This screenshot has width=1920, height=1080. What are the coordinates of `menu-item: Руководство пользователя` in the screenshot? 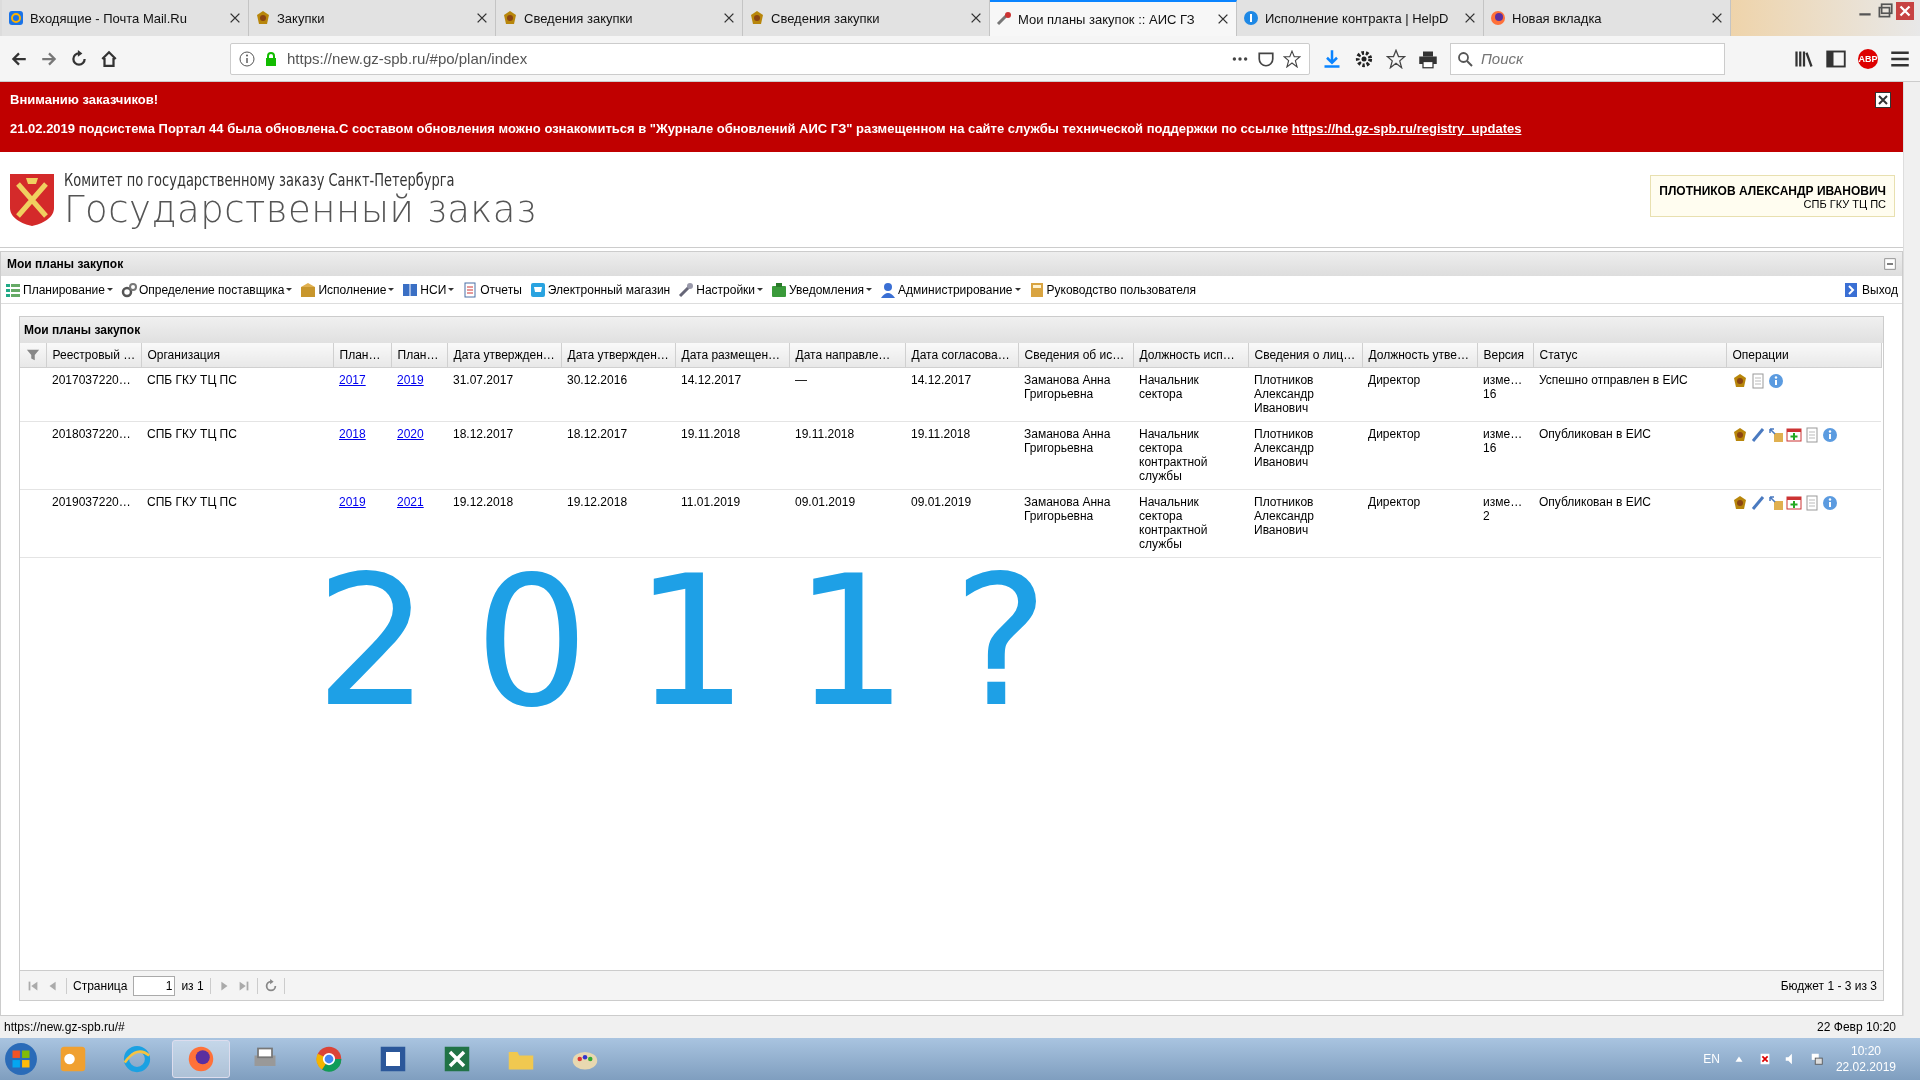 It's located at (1112, 289).